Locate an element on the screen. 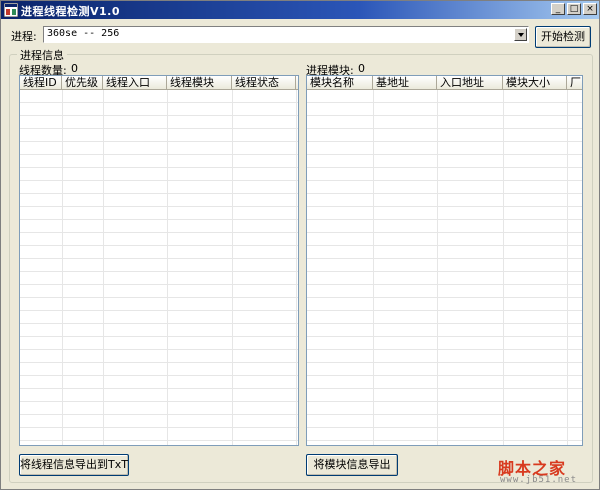 The image size is (600, 490). window-controls: _ □ × is located at coordinates (574, 9).